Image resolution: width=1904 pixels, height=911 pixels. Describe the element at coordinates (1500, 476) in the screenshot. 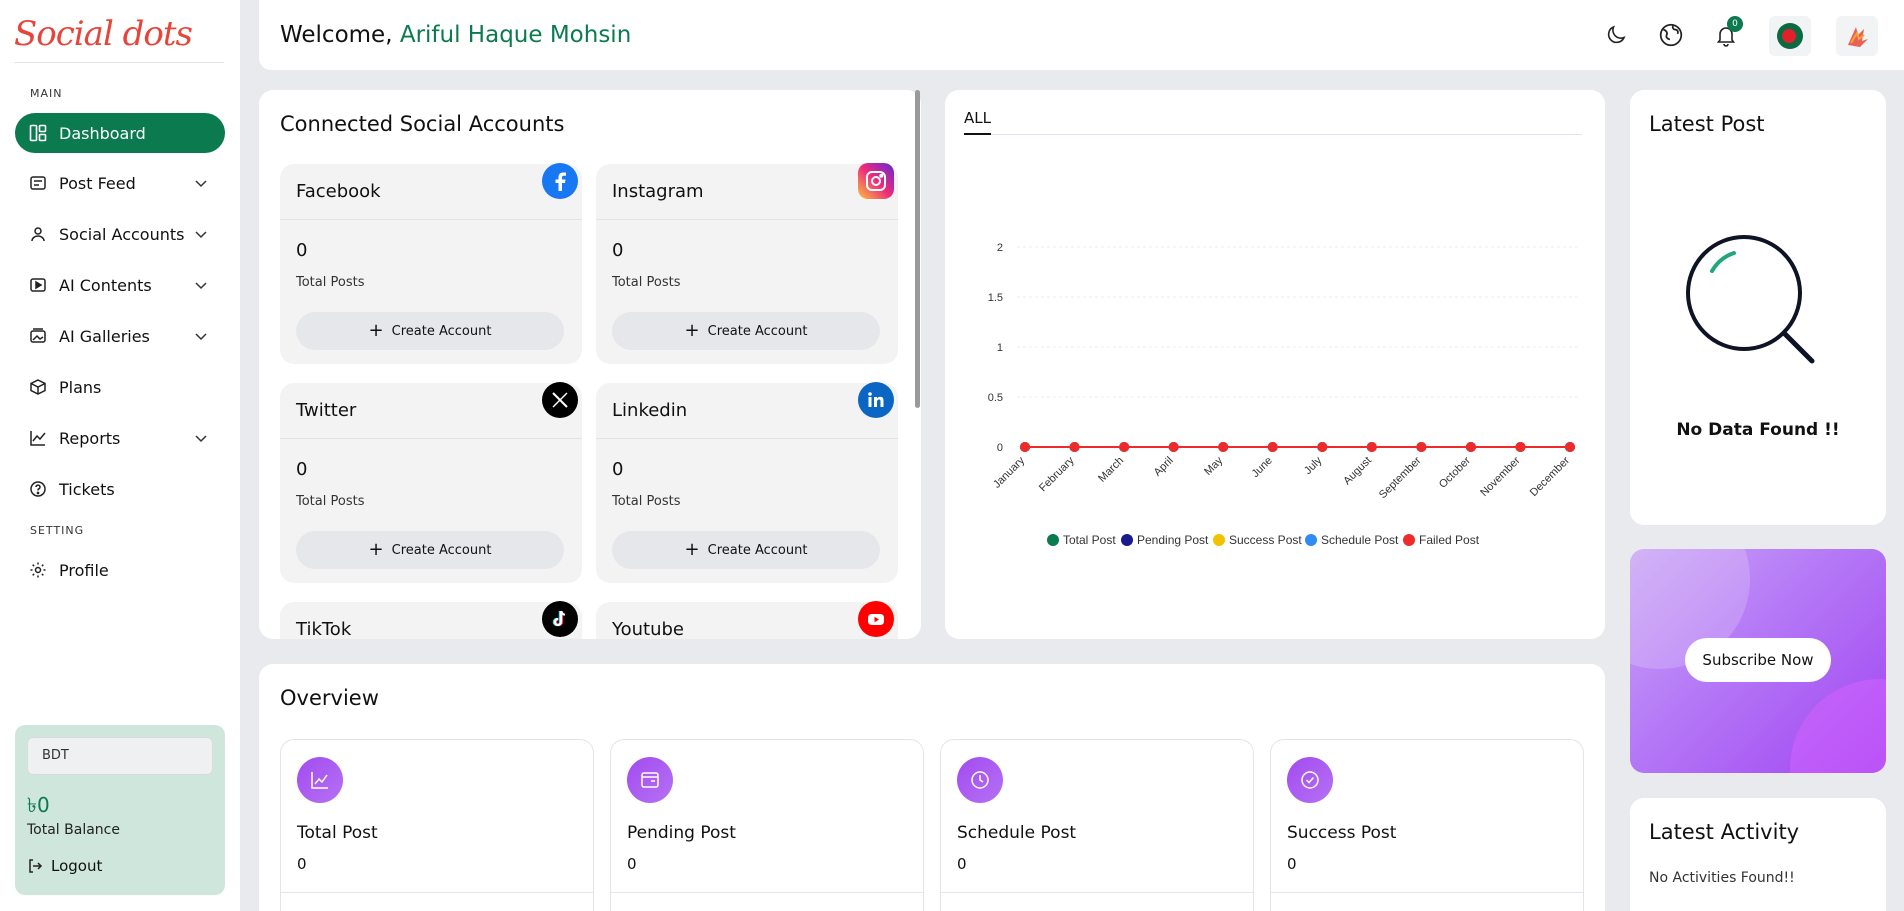

I see `x-tick-label: November` at that location.